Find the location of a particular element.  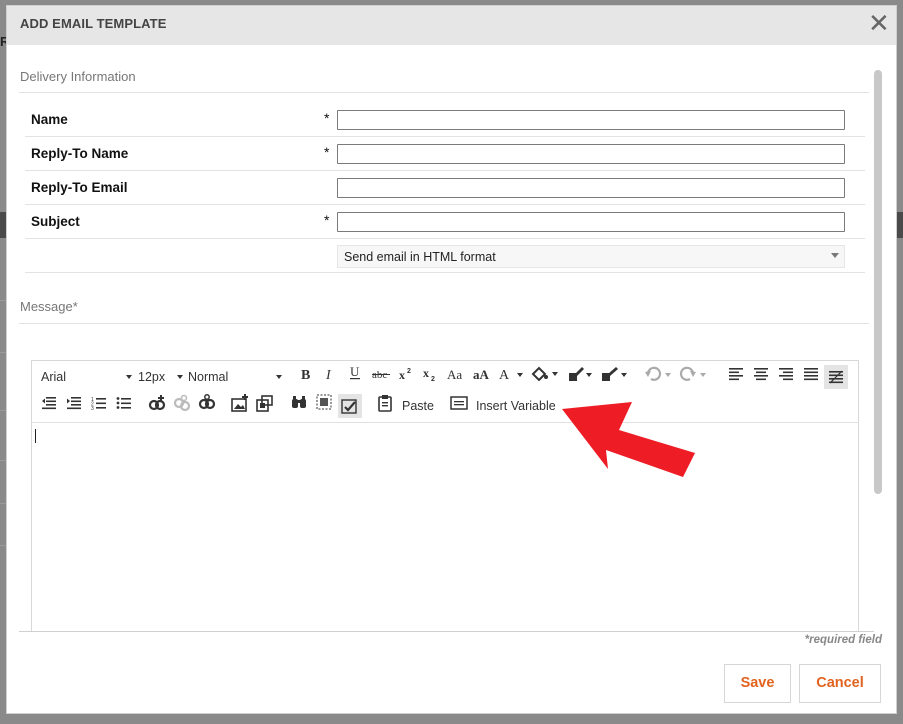

paste-button: Paste is located at coordinates (418, 406).